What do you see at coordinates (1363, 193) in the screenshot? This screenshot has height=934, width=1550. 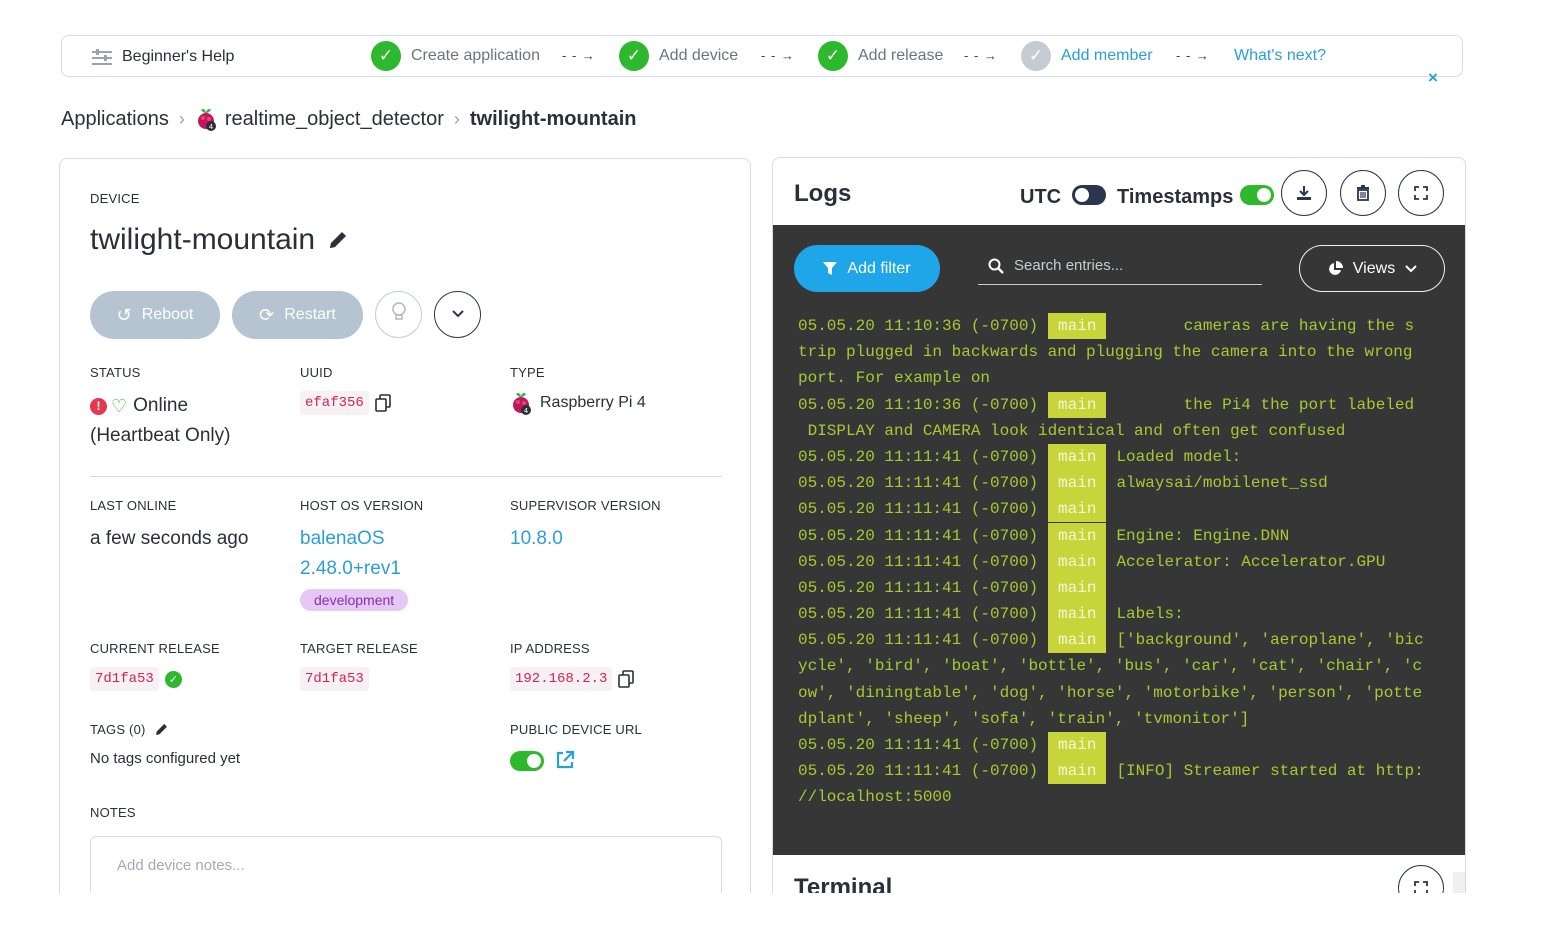 I see `clear-logs-button` at bounding box center [1363, 193].